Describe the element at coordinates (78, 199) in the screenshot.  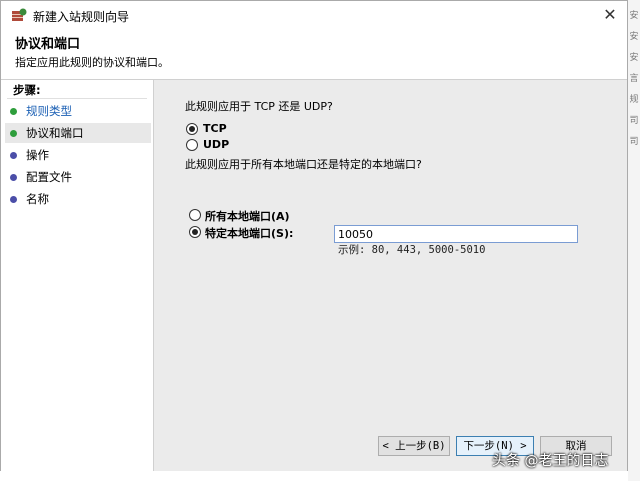
I see `step-name: 名称` at that location.